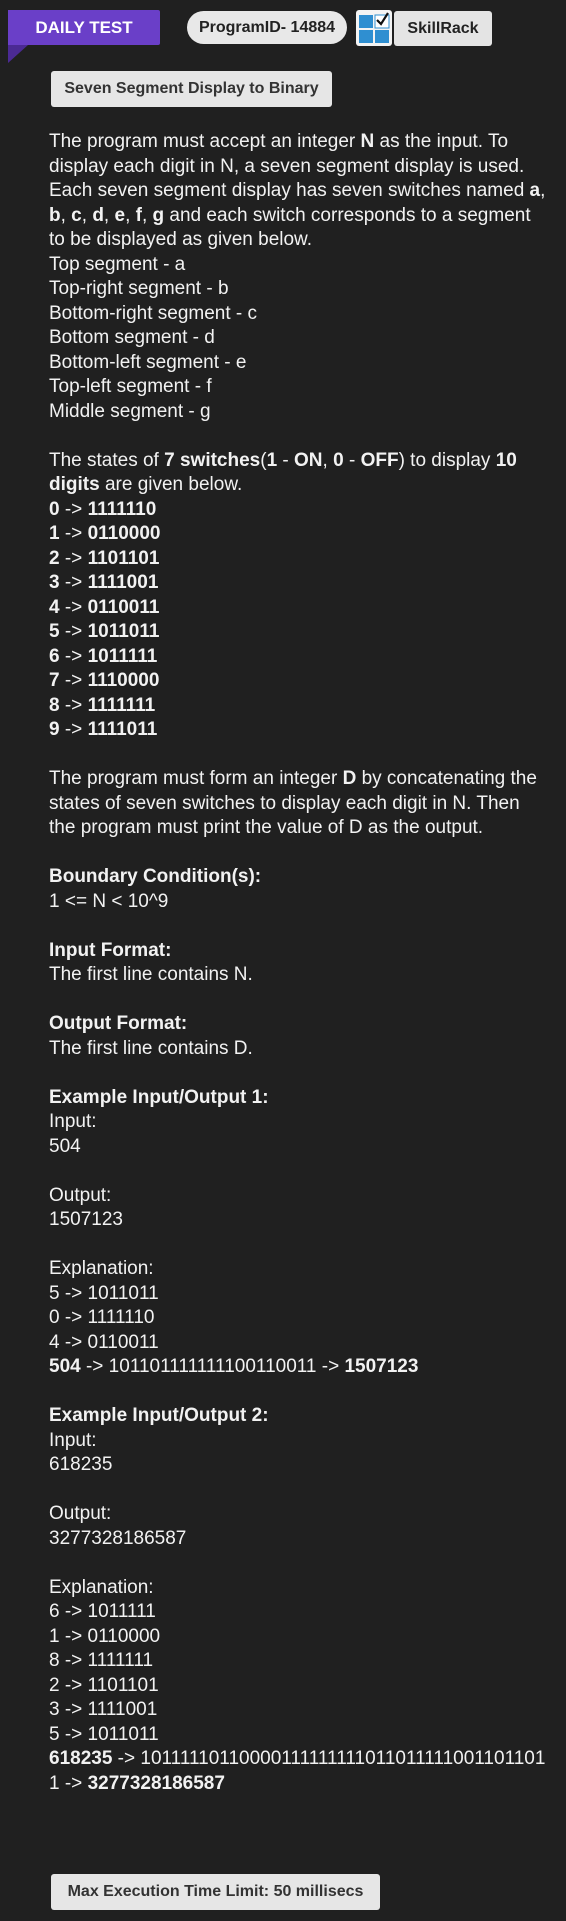 This screenshot has height=1921, width=566. What do you see at coordinates (103, 729) in the screenshot?
I see `digit-state-line: 9 -> 1111011` at bounding box center [103, 729].